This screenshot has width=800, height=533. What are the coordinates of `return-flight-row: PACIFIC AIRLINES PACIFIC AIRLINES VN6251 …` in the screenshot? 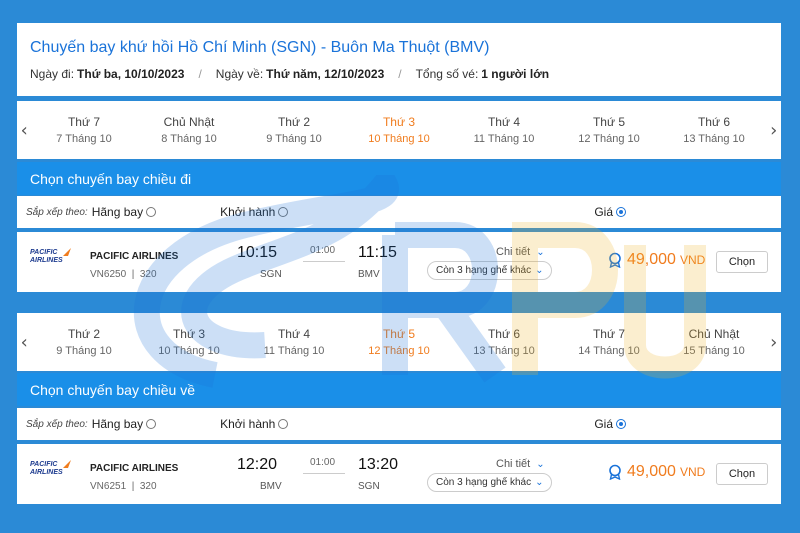 It's located at (399, 474).